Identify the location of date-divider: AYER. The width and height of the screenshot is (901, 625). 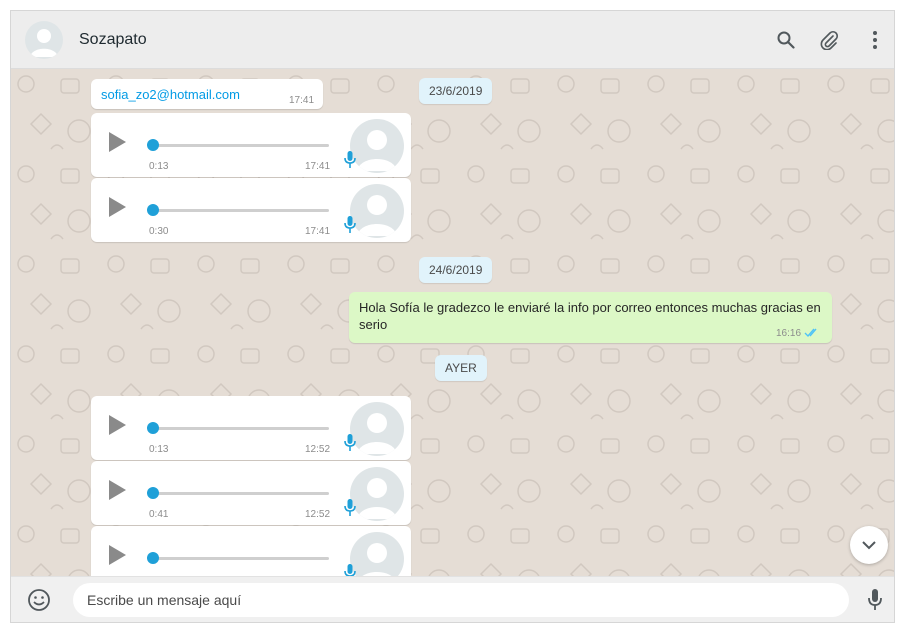
(461, 368).